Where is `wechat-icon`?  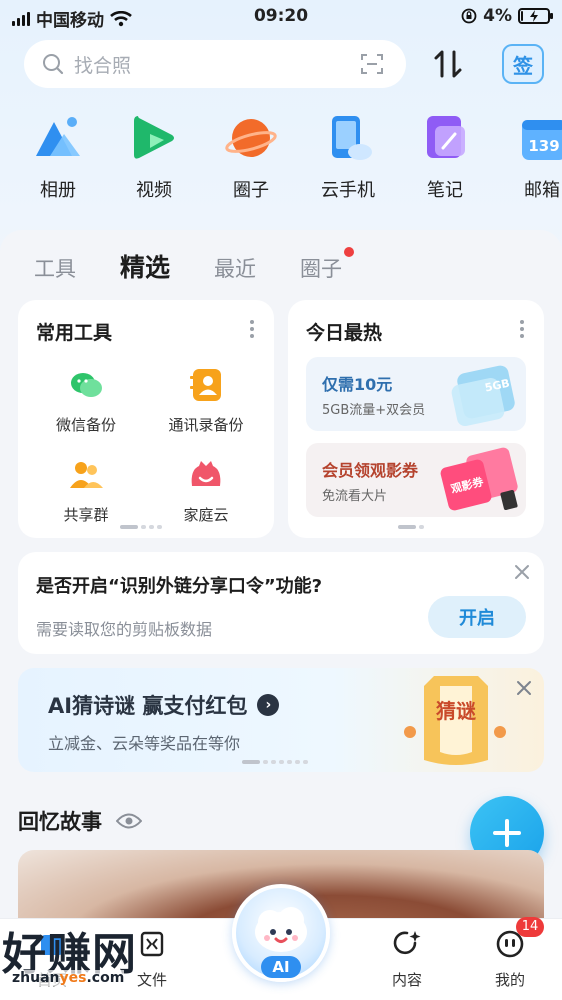
wechat-icon is located at coordinates (86, 385).